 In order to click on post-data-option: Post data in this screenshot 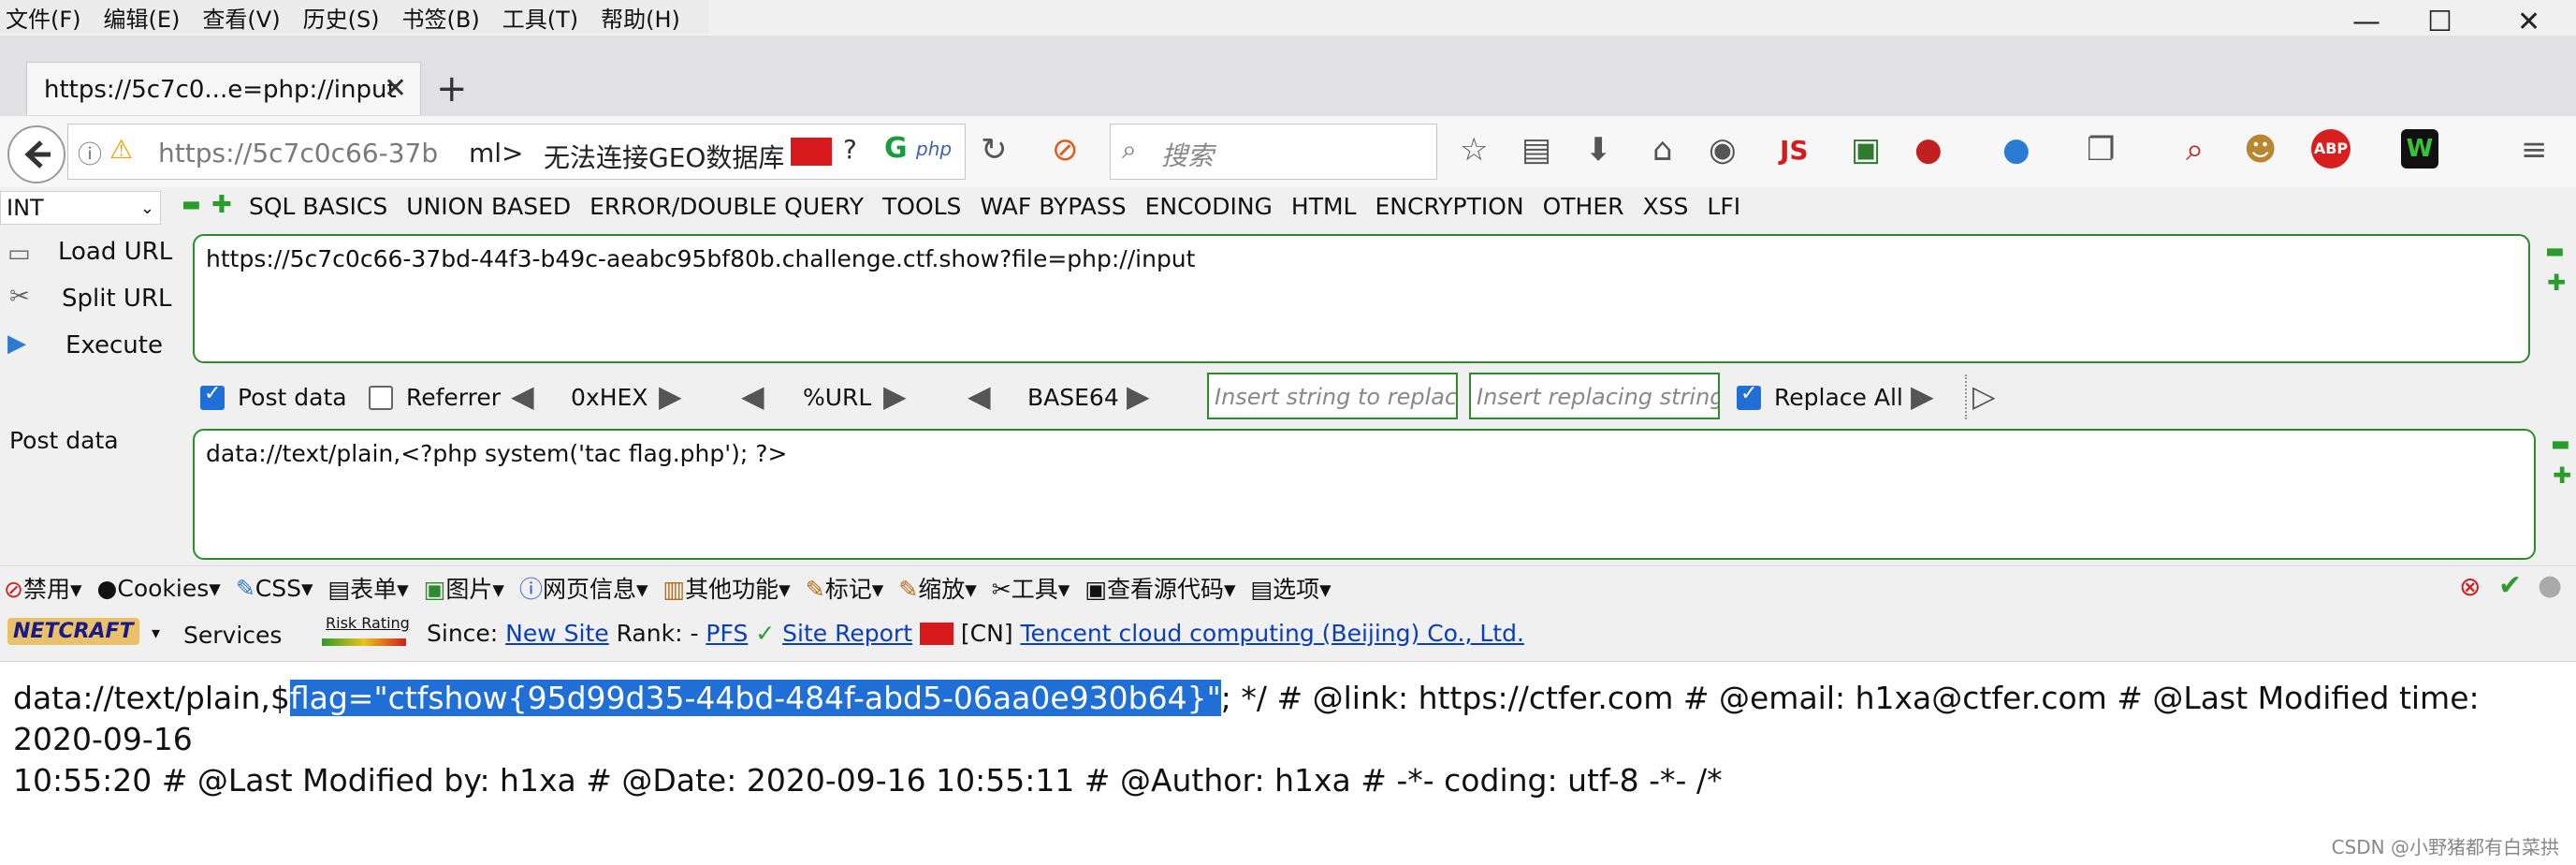, I will do `click(273, 396)`.